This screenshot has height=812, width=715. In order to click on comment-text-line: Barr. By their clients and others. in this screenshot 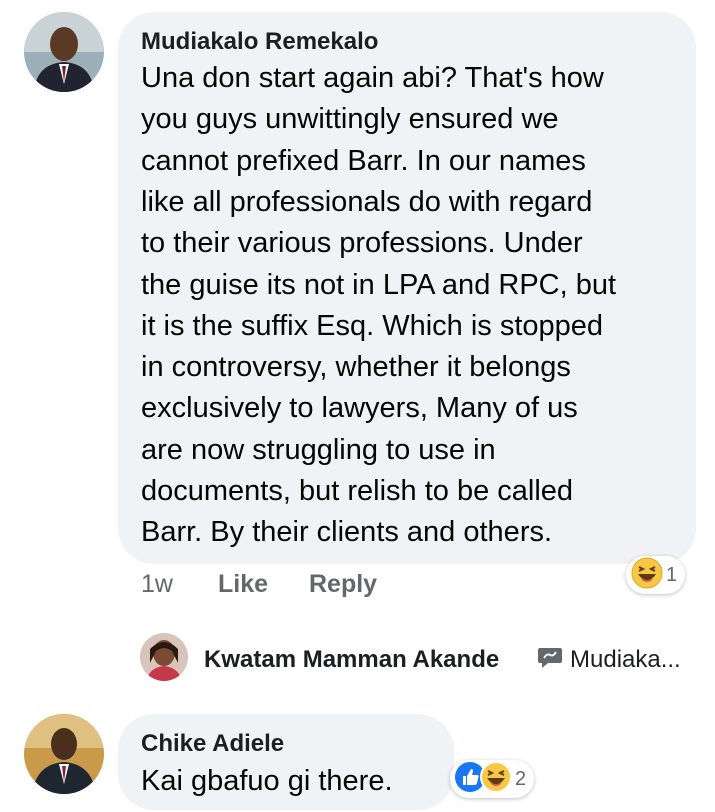, I will do `click(347, 532)`.